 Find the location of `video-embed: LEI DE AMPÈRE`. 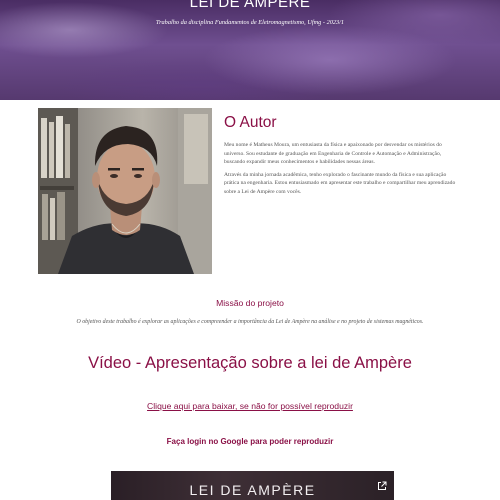

video-embed: LEI DE AMPÈRE is located at coordinates (252, 485).